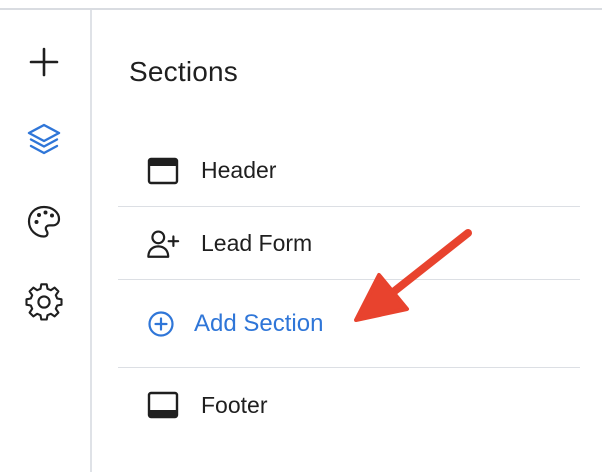 The width and height of the screenshot is (602, 472). I want to click on section-row-header: Header, so click(349, 171).